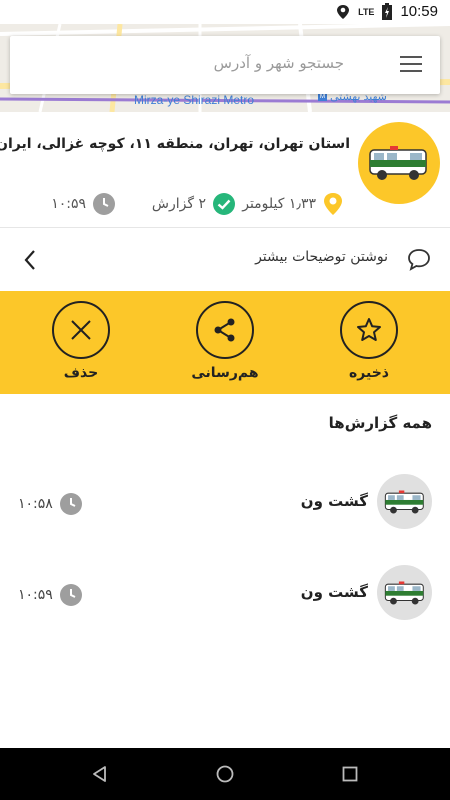  What do you see at coordinates (30, 260) in the screenshot?
I see `chevron-left-icon` at bounding box center [30, 260].